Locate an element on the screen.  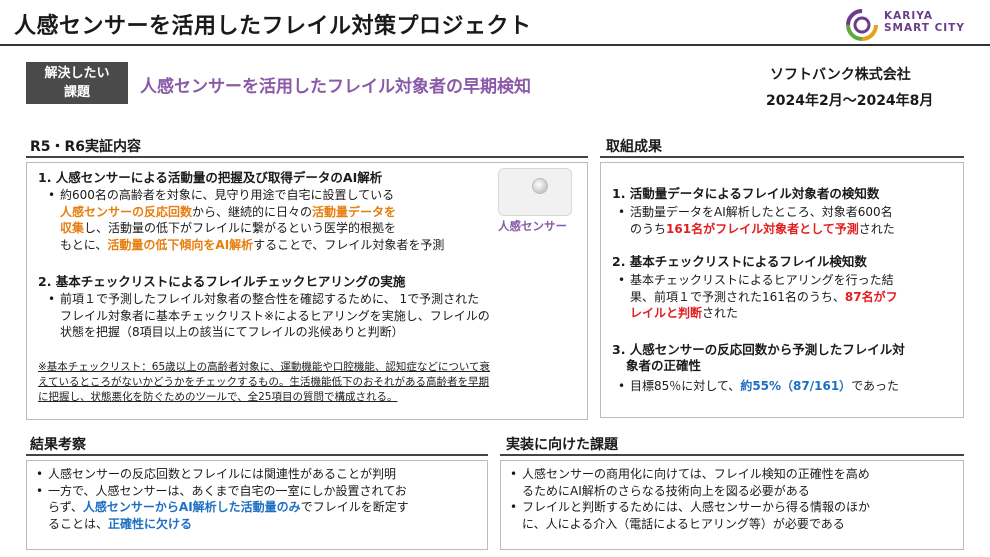
section-rule-consideration is located at coordinates (257, 455).